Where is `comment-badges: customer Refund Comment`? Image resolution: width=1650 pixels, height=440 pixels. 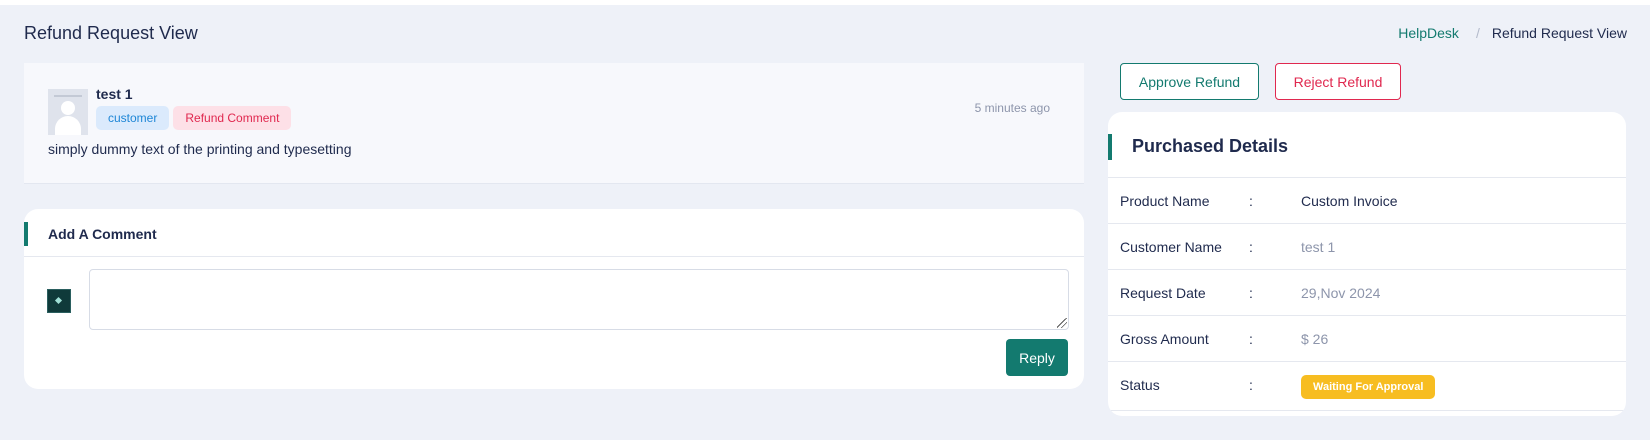
comment-badges: customer Refund Comment is located at coordinates (194, 118).